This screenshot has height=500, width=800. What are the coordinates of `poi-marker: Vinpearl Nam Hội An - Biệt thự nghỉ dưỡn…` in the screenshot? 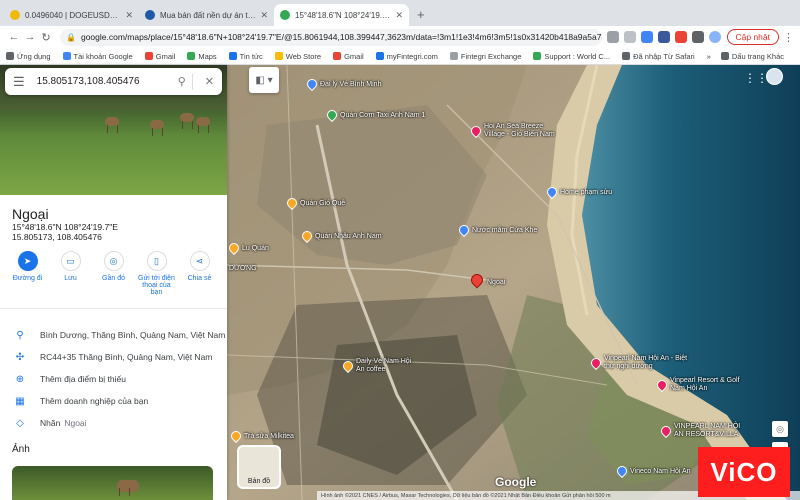 It's located at (639, 363).